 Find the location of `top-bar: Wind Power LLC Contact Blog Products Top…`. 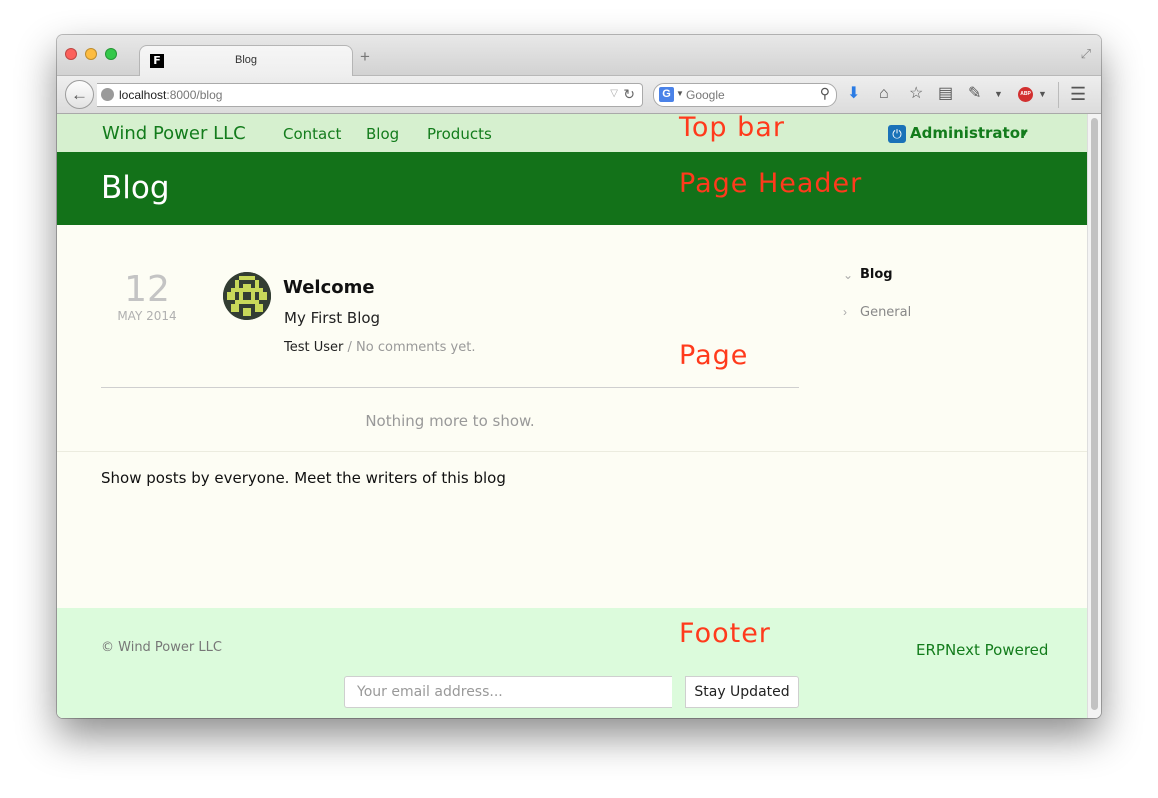

top-bar: Wind Power LLC Contact Blog Products Top… is located at coordinates (572, 133).